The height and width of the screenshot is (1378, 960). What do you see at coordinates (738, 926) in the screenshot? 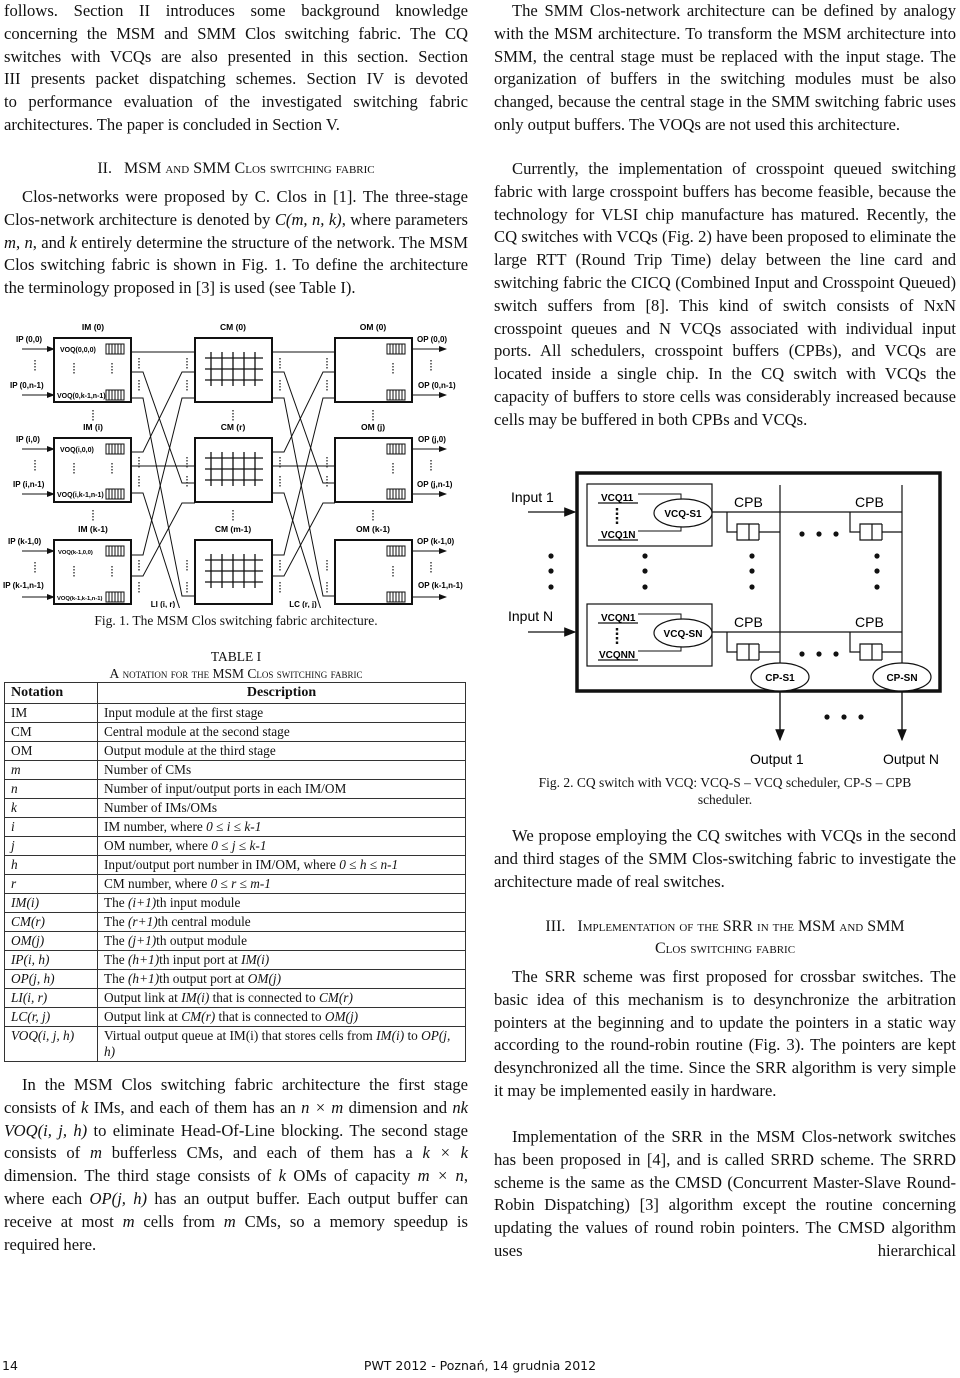
I see `heading-part: SRR` at bounding box center [738, 926].